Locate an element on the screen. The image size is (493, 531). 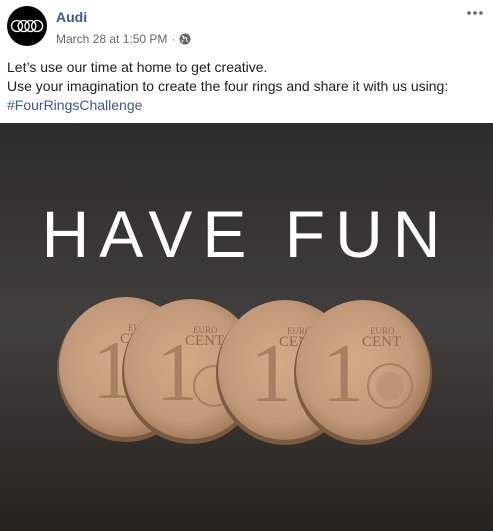
post-meta: March 28 at 1:50 PM · is located at coordinates (123, 39).